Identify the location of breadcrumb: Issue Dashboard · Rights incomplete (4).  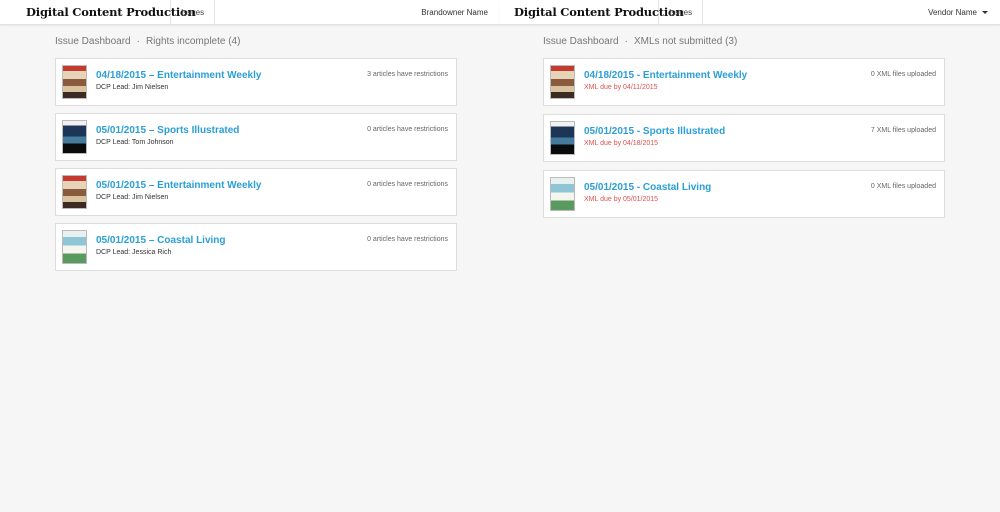
(256, 42).